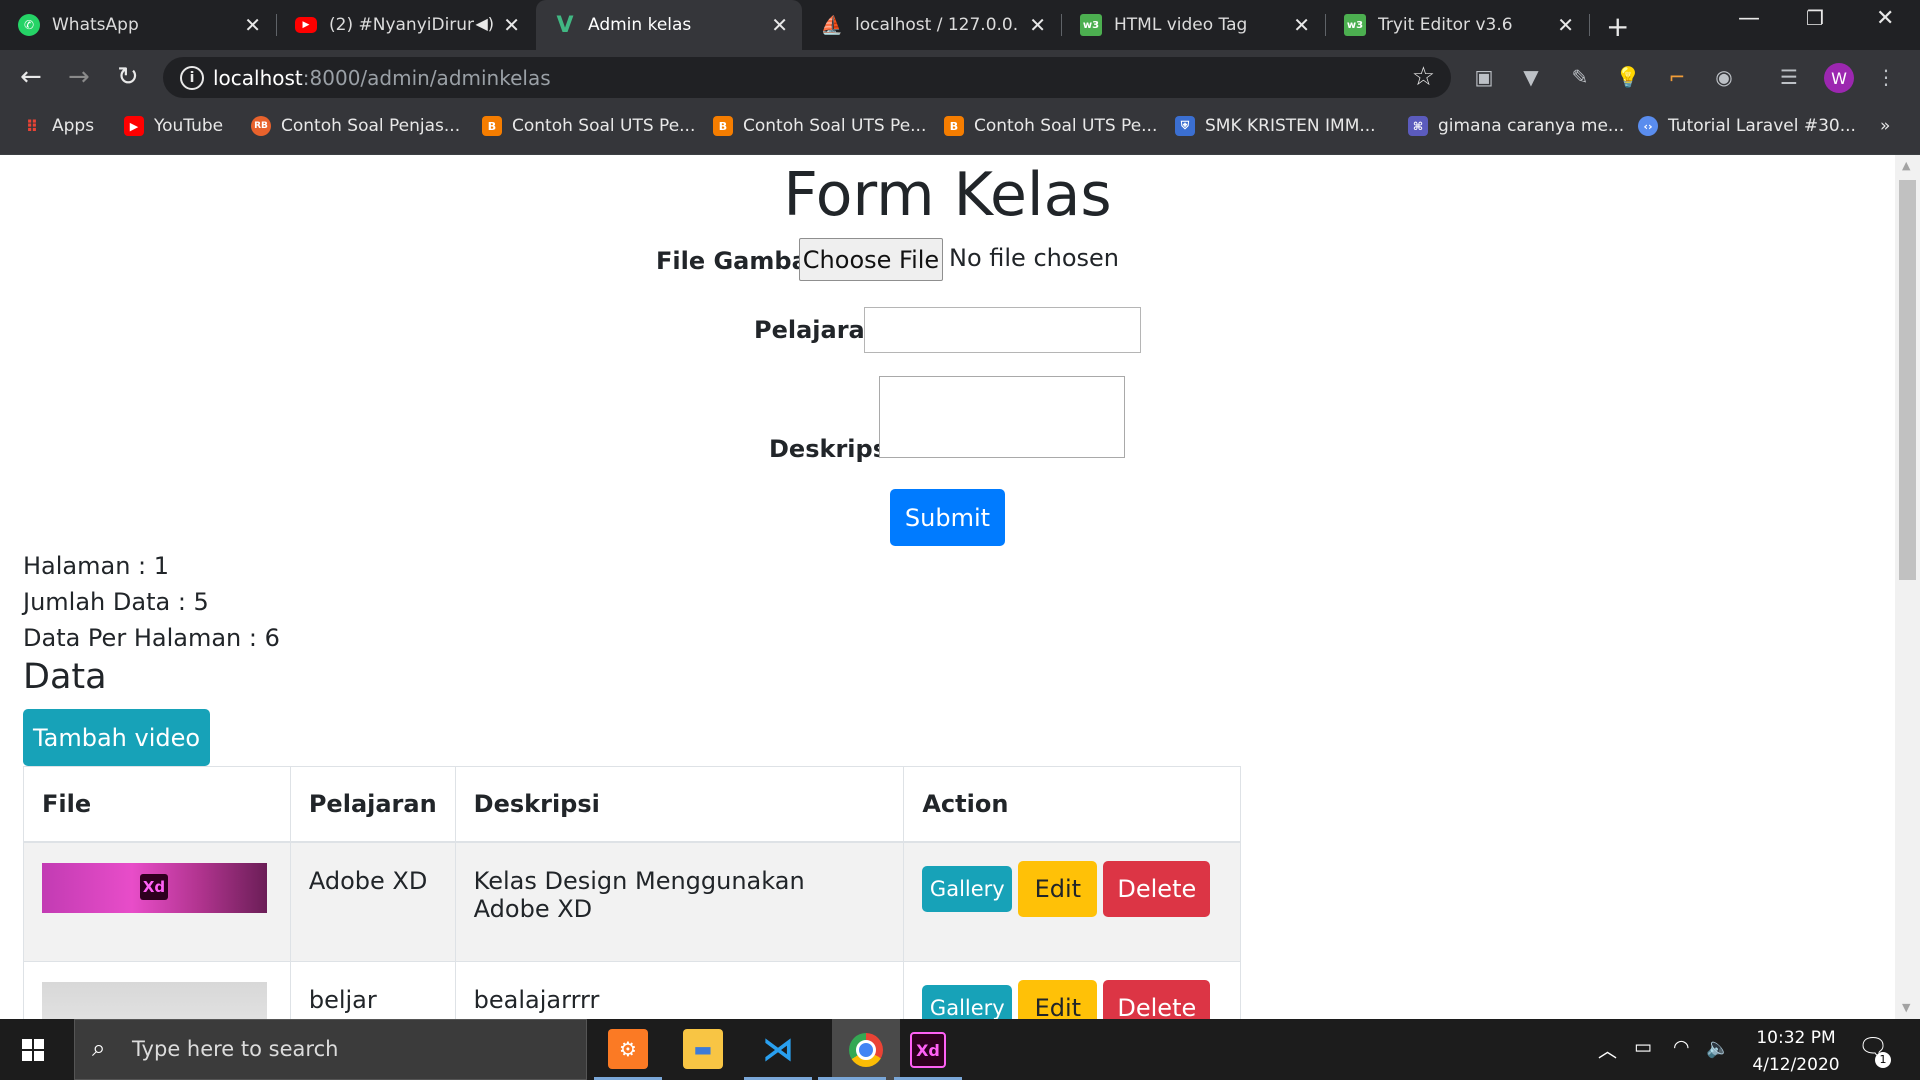 The width and height of the screenshot is (1920, 1080). I want to click on bookmark-star-icon: ☆, so click(1423, 77).